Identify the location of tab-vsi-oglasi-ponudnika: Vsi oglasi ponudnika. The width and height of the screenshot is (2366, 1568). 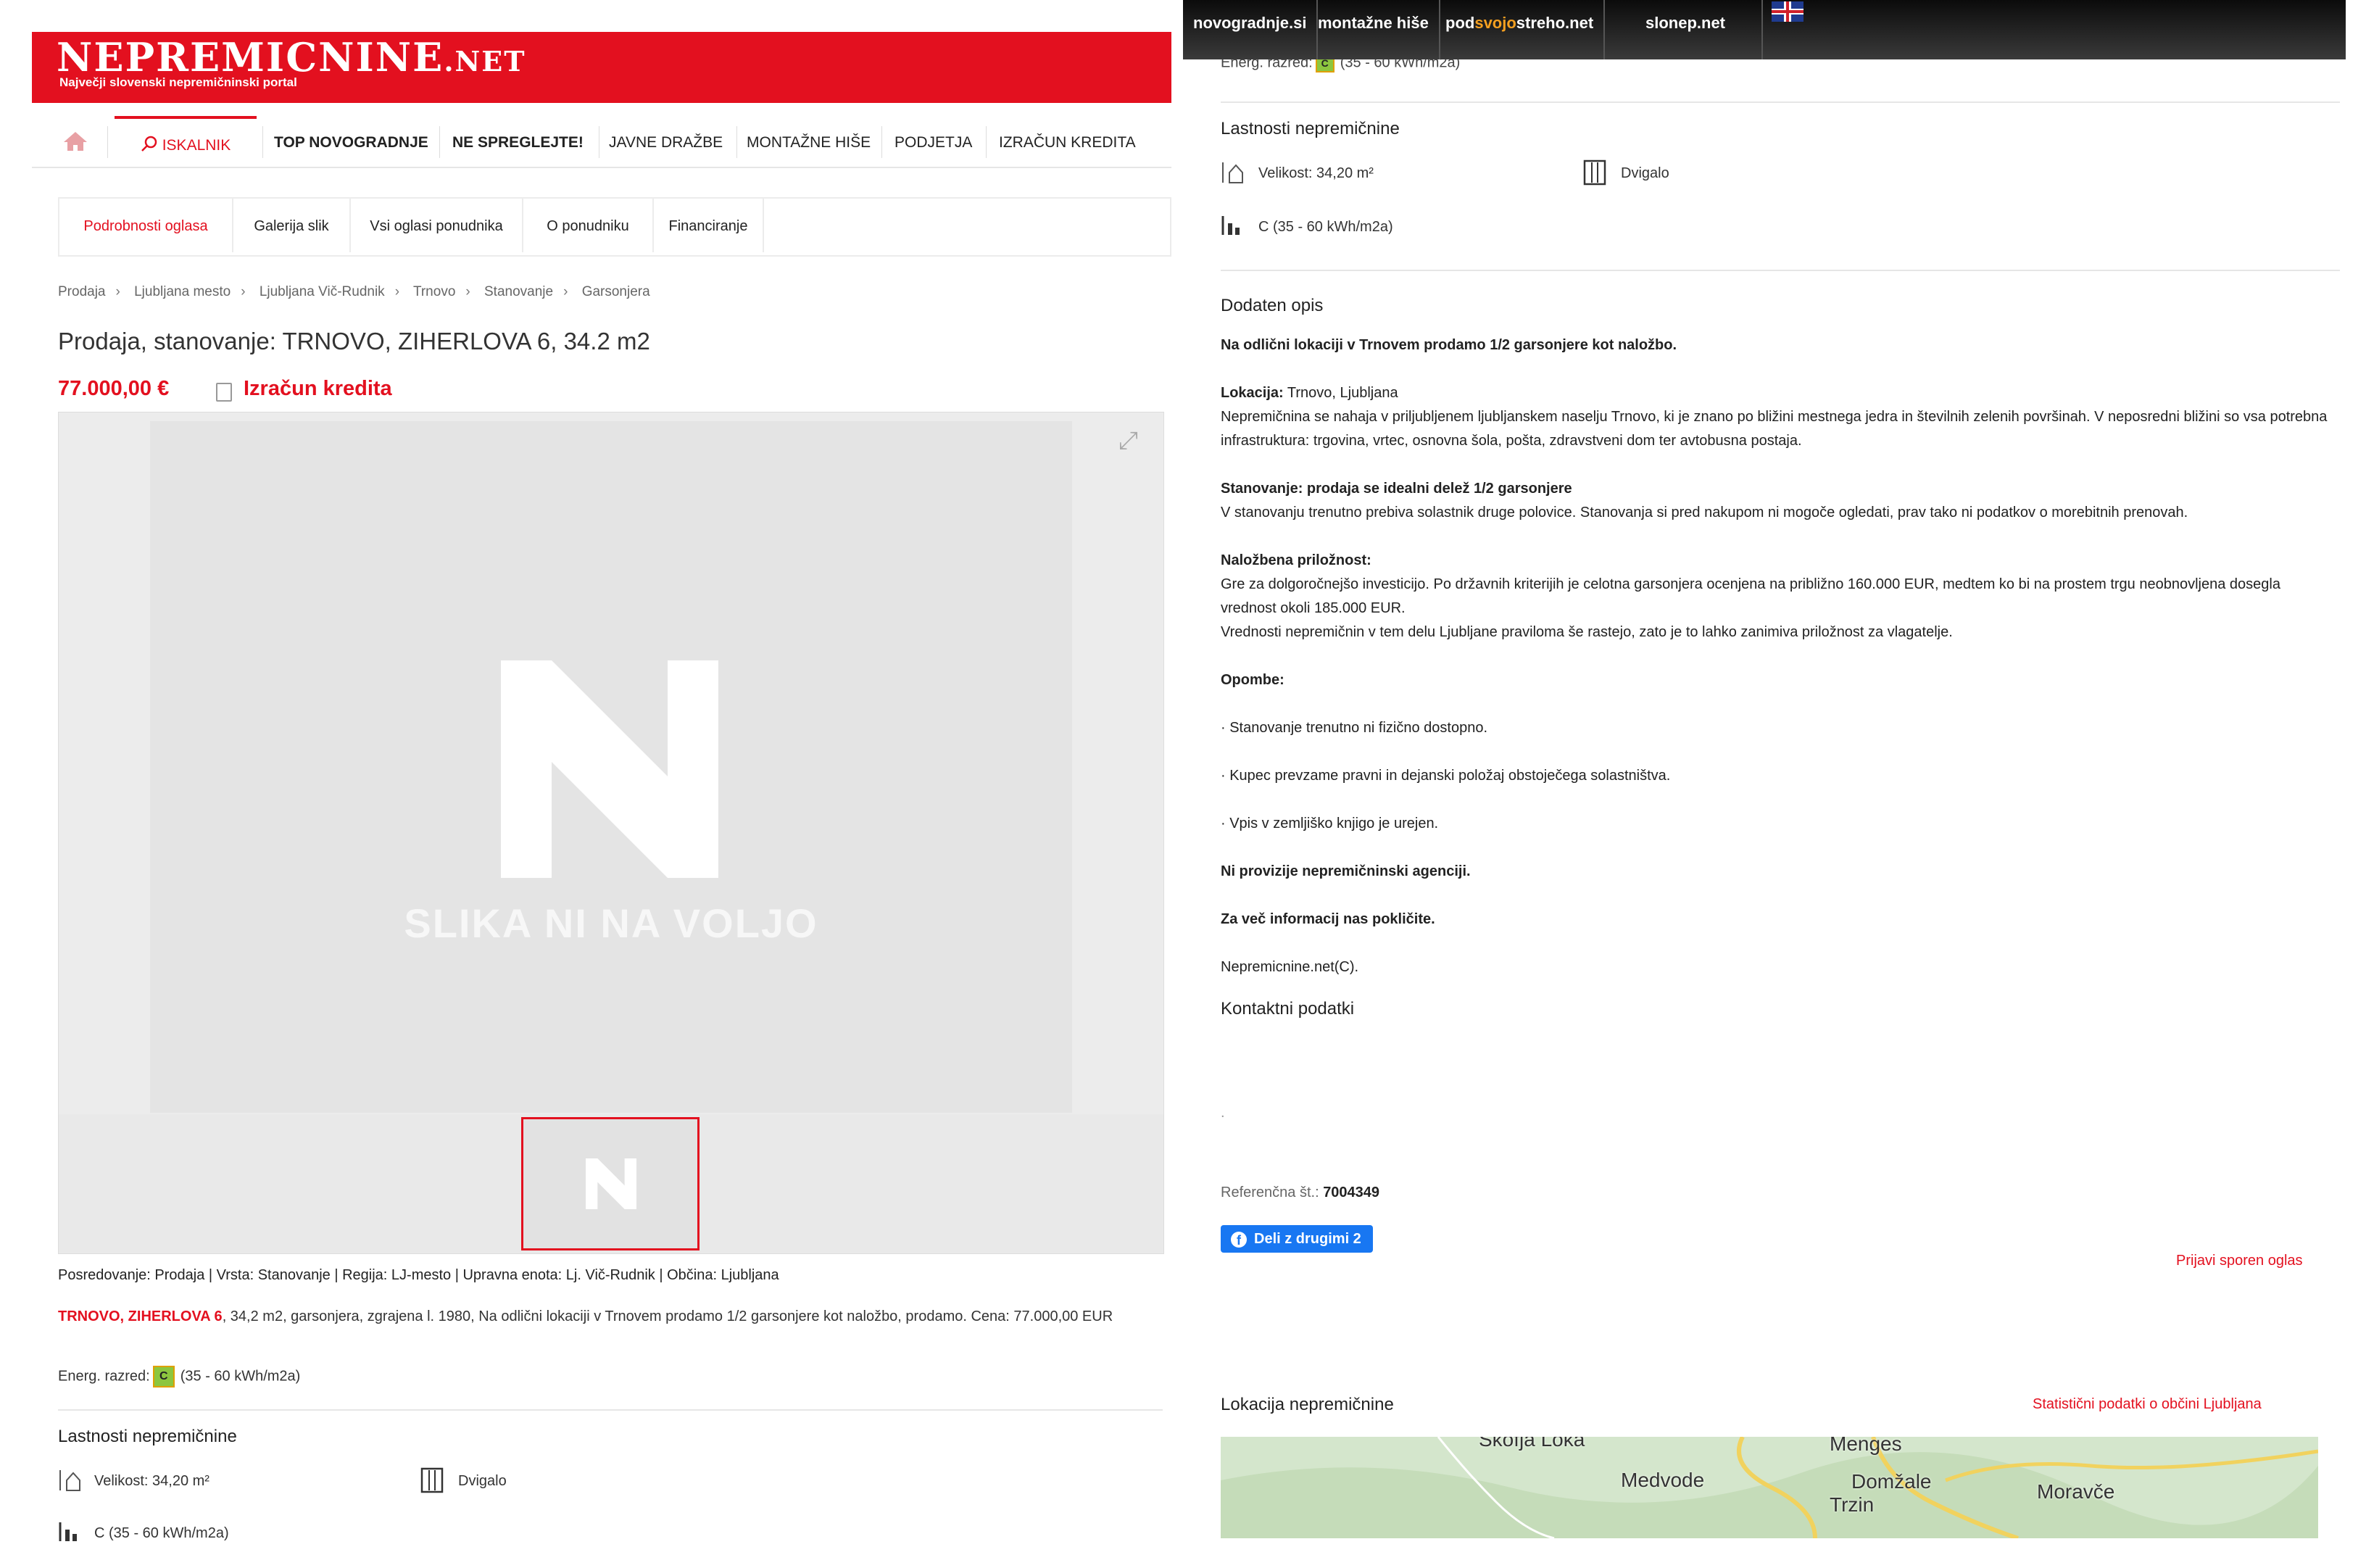
(437, 226).